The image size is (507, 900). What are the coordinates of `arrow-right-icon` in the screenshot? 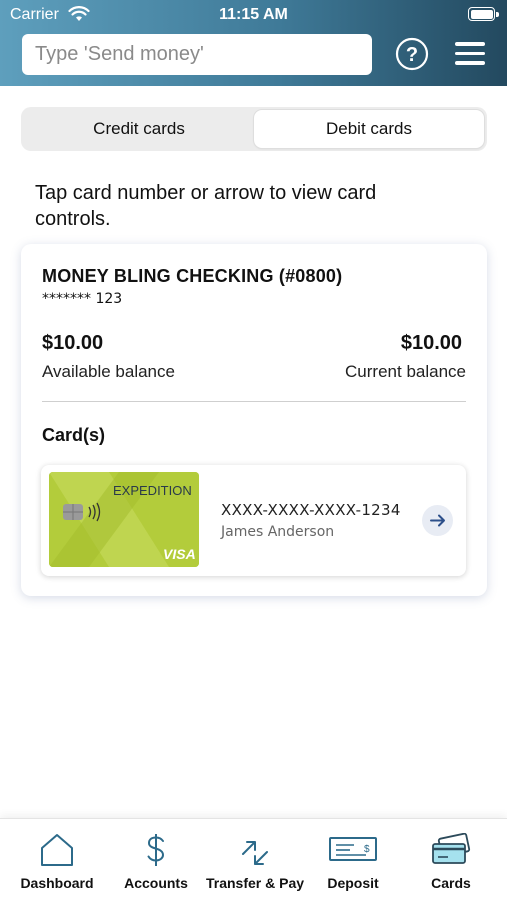 It's located at (437, 520).